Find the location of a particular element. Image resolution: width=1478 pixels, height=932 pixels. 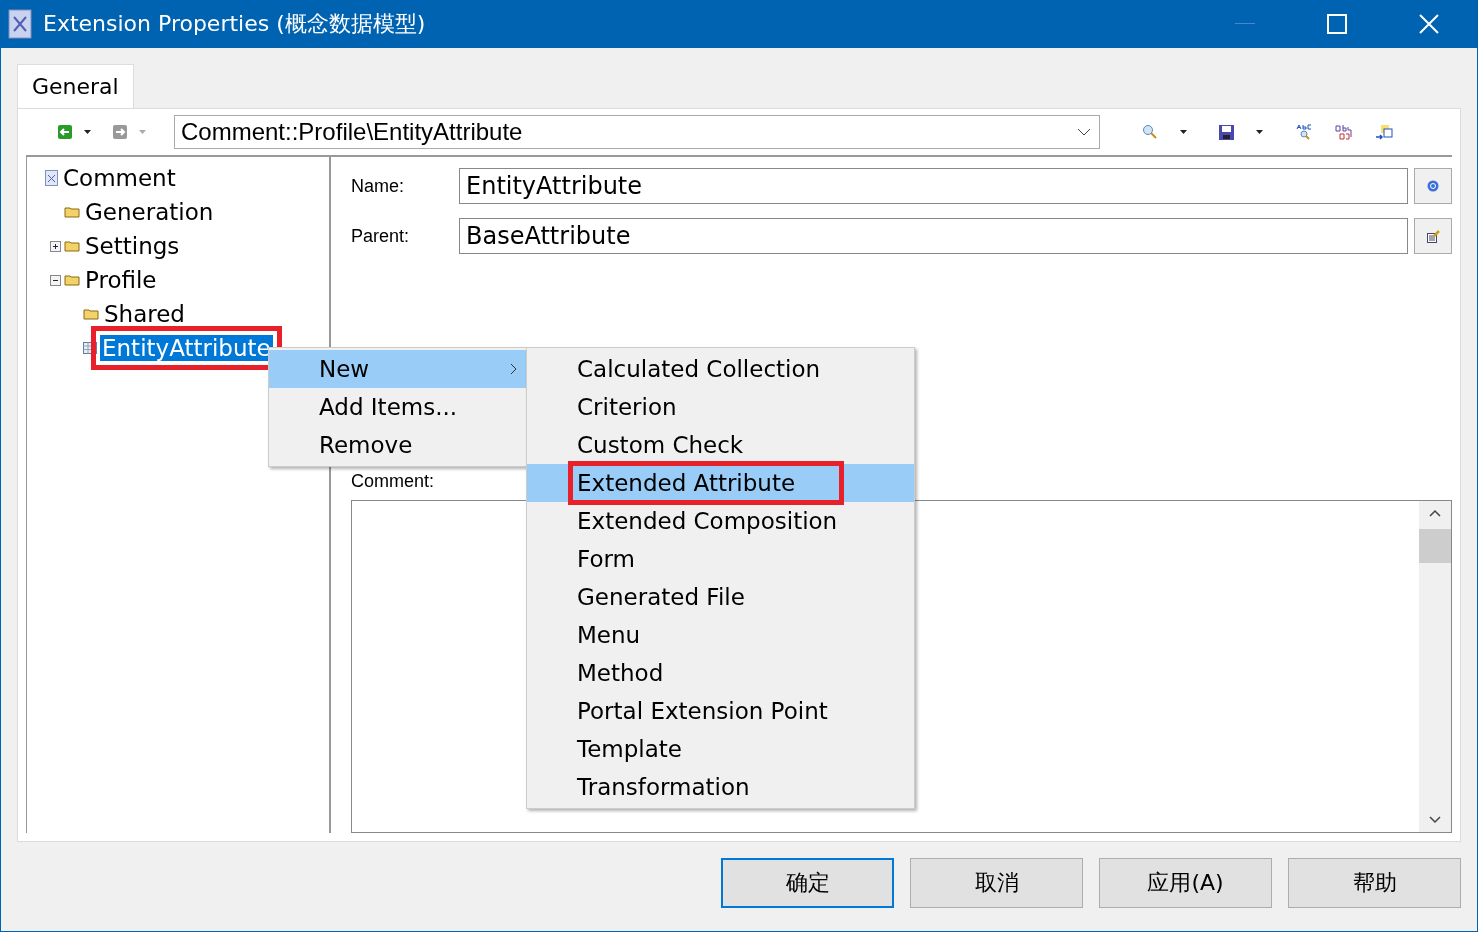

menu-item: New is located at coordinates (398, 369).